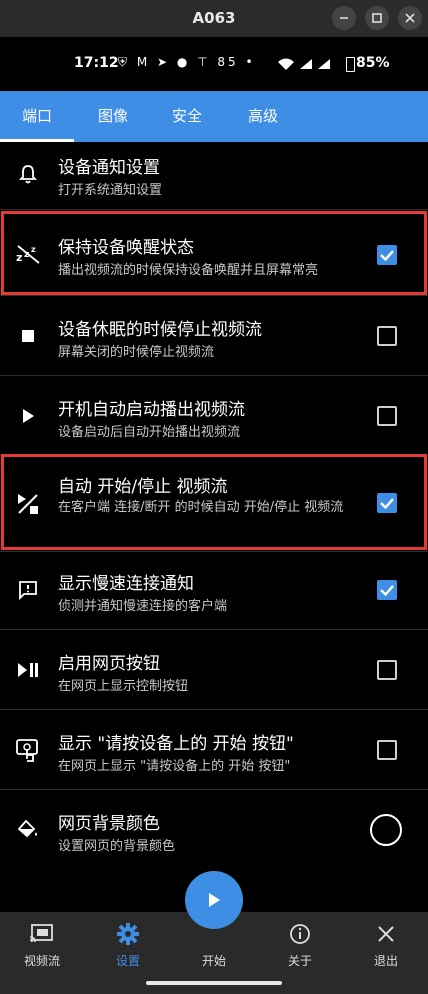 This screenshot has width=428, height=994. What do you see at coordinates (126, 584) in the screenshot?
I see `setting-title: 显示慢速连接通知` at bounding box center [126, 584].